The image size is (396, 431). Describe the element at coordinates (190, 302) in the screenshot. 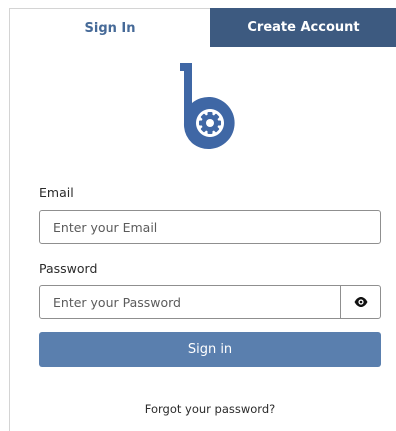

I see `password-field` at that location.